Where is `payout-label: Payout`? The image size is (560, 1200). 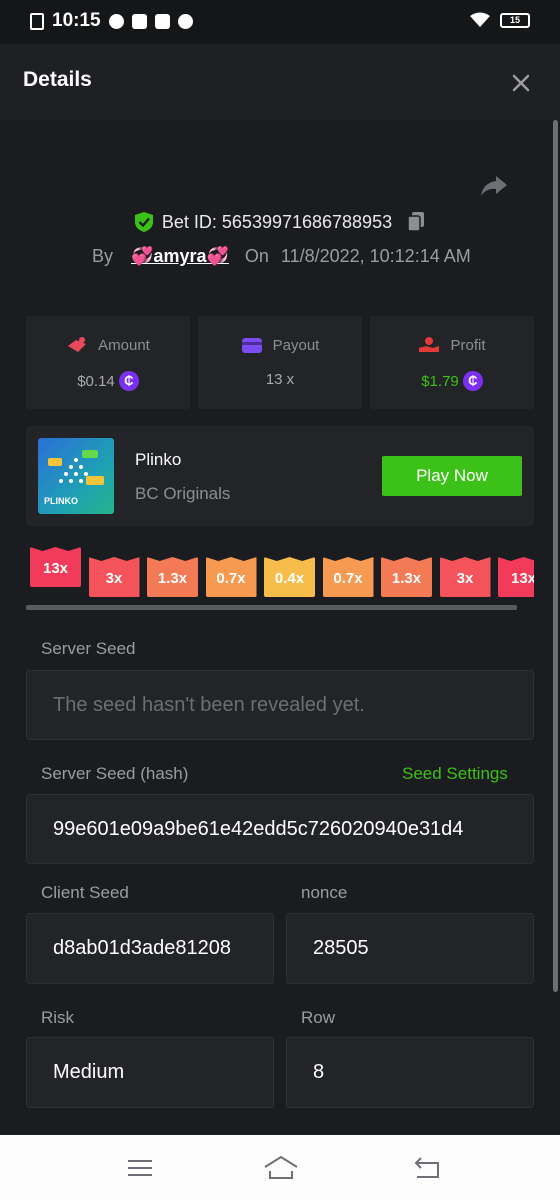
payout-label: Payout is located at coordinates (296, 345).